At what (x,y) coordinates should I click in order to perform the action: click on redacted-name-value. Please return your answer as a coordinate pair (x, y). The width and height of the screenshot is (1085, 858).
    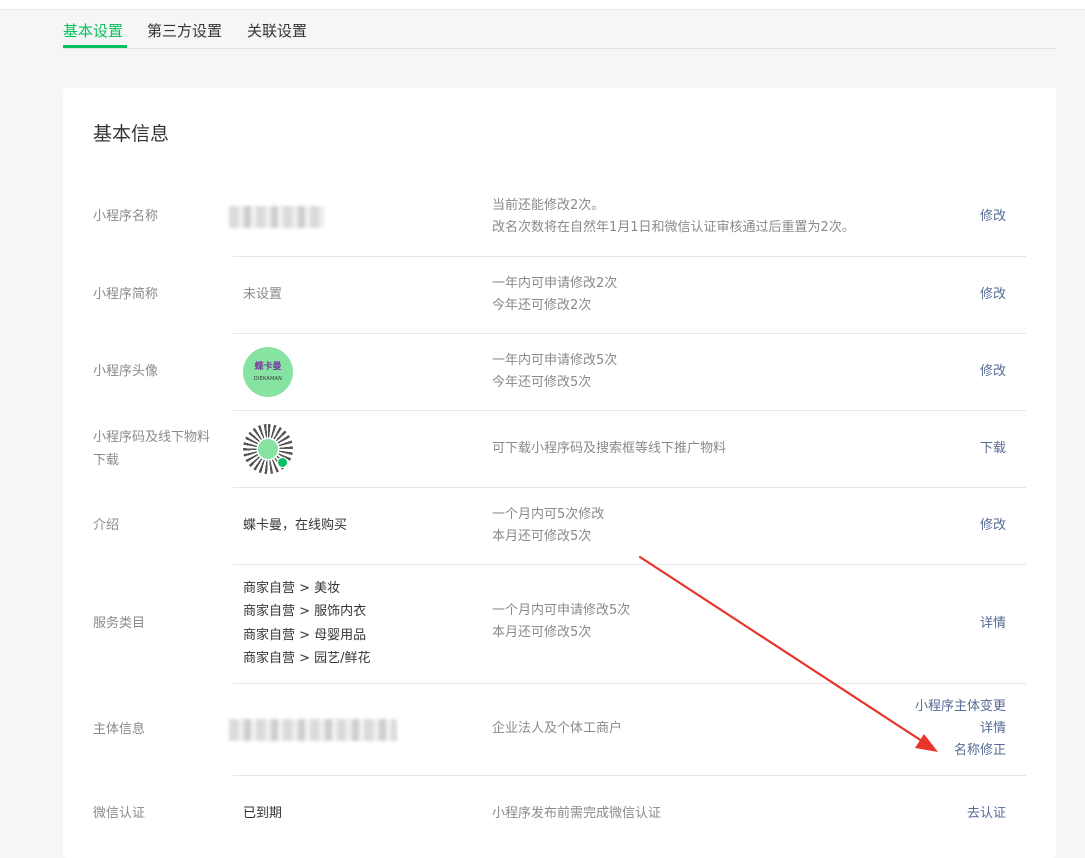
    Looking at the image, I should click on (276, 217).